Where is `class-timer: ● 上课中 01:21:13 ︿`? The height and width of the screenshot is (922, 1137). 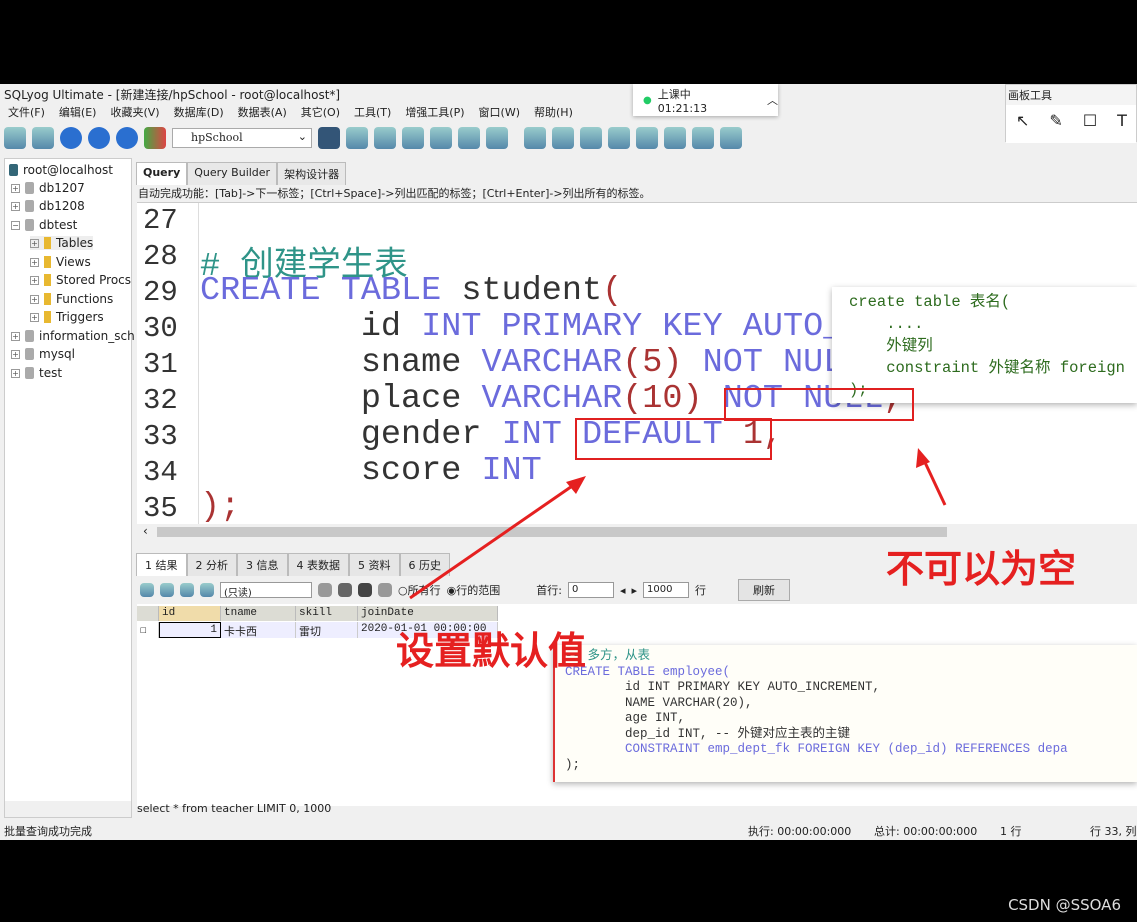 class-timer: ● 上课中 01:21:13 ︿ is located at coordinates (705, 100).